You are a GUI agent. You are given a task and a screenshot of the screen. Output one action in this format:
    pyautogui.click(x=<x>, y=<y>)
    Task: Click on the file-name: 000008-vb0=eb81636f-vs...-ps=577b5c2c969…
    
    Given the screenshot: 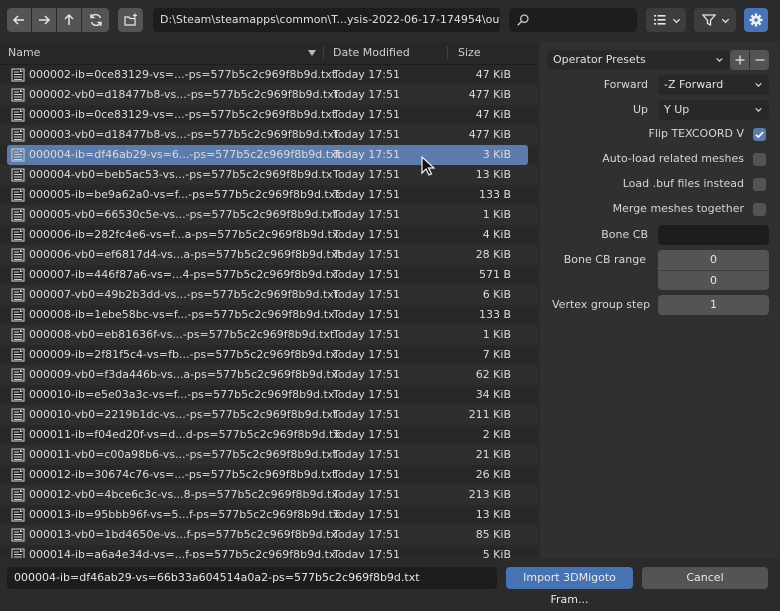 What is the action you would take?
    pyautogui.click(x=182, y=334)
    